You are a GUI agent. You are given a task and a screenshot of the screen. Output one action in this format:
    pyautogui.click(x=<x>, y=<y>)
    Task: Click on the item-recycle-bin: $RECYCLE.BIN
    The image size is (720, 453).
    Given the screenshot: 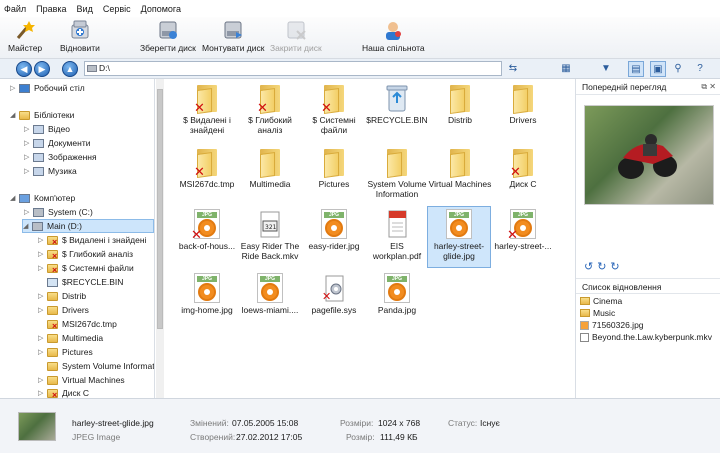 What is the action you would take?
    pyautogui.click(x=397, y=112)
    